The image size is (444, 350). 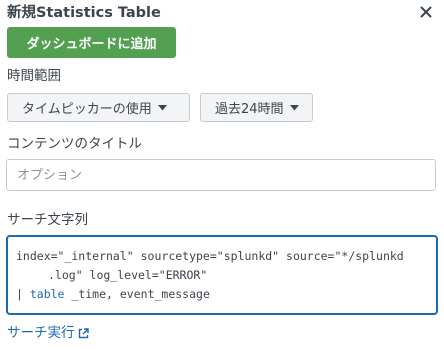 I want to click on time-range-label: 時間範囲, so click(x=34, y=76).